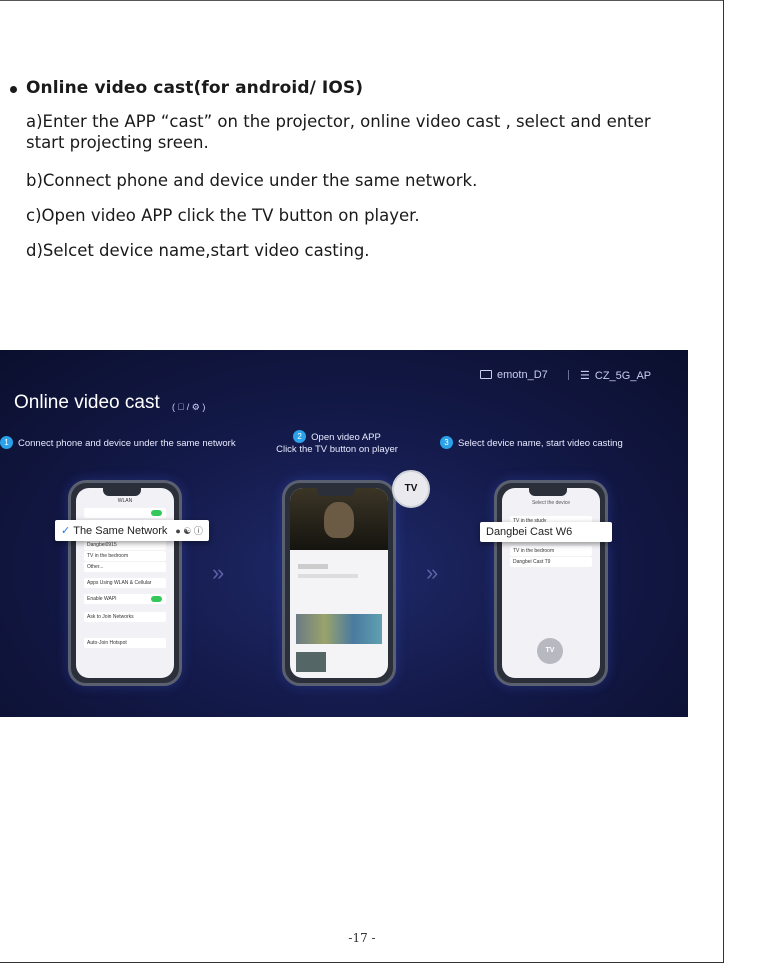 This screenshot has height=970, width=778. What do you see at coordinates (551, 551) in the screenshot?
I see `device-row: TV in the bedroom` at bounding box center [551, 551].